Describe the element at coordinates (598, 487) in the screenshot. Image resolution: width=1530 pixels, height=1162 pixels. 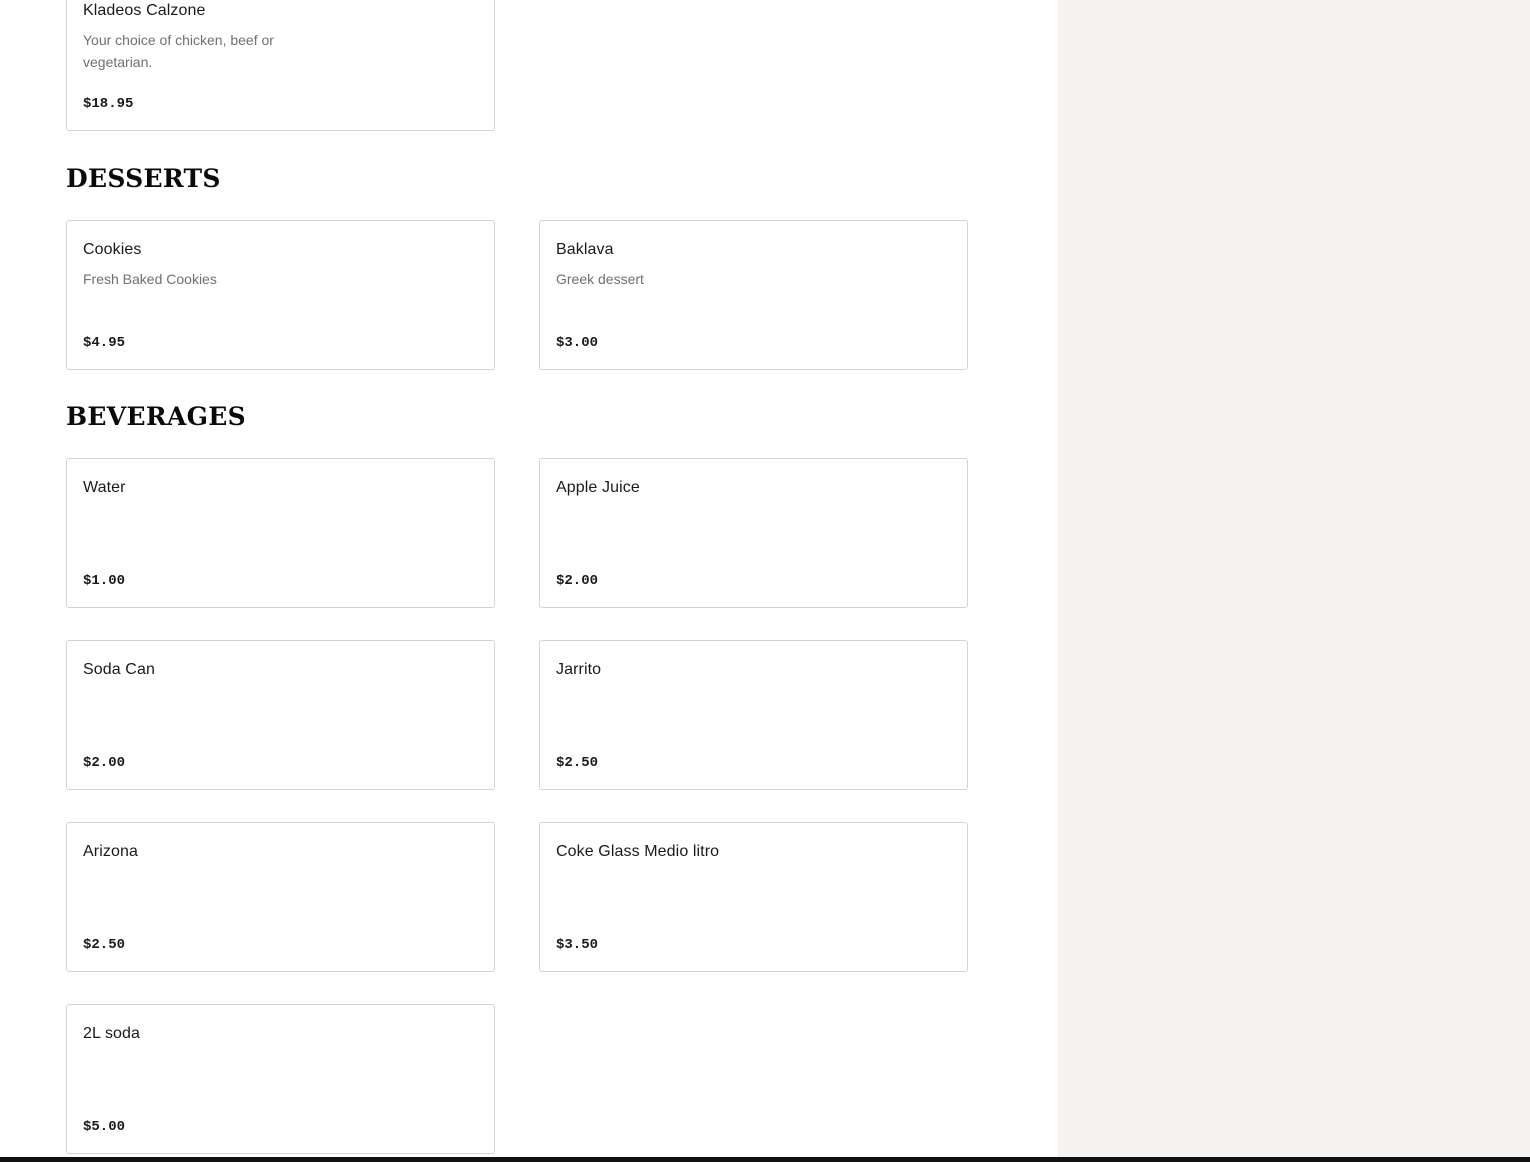
I see `menu-item-name: Apple Juice` at that location.